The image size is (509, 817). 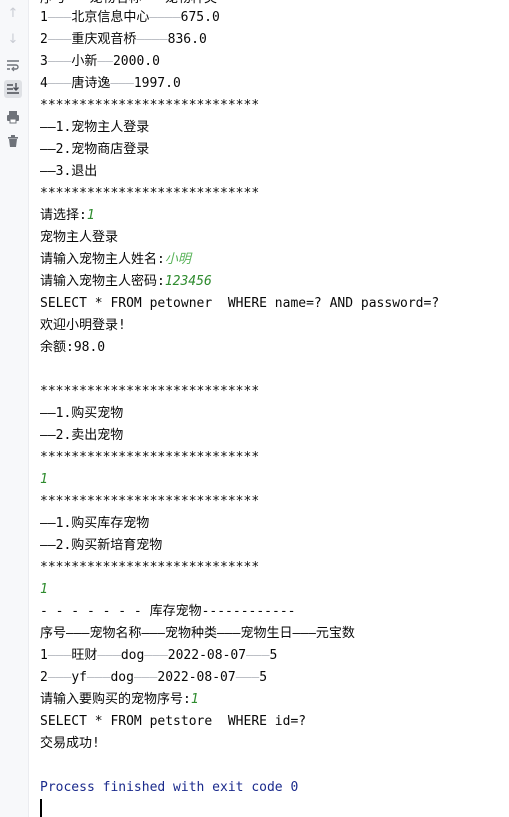 I want to click on menu-item: ——1.购买宠物, so click(x=82, y=413).